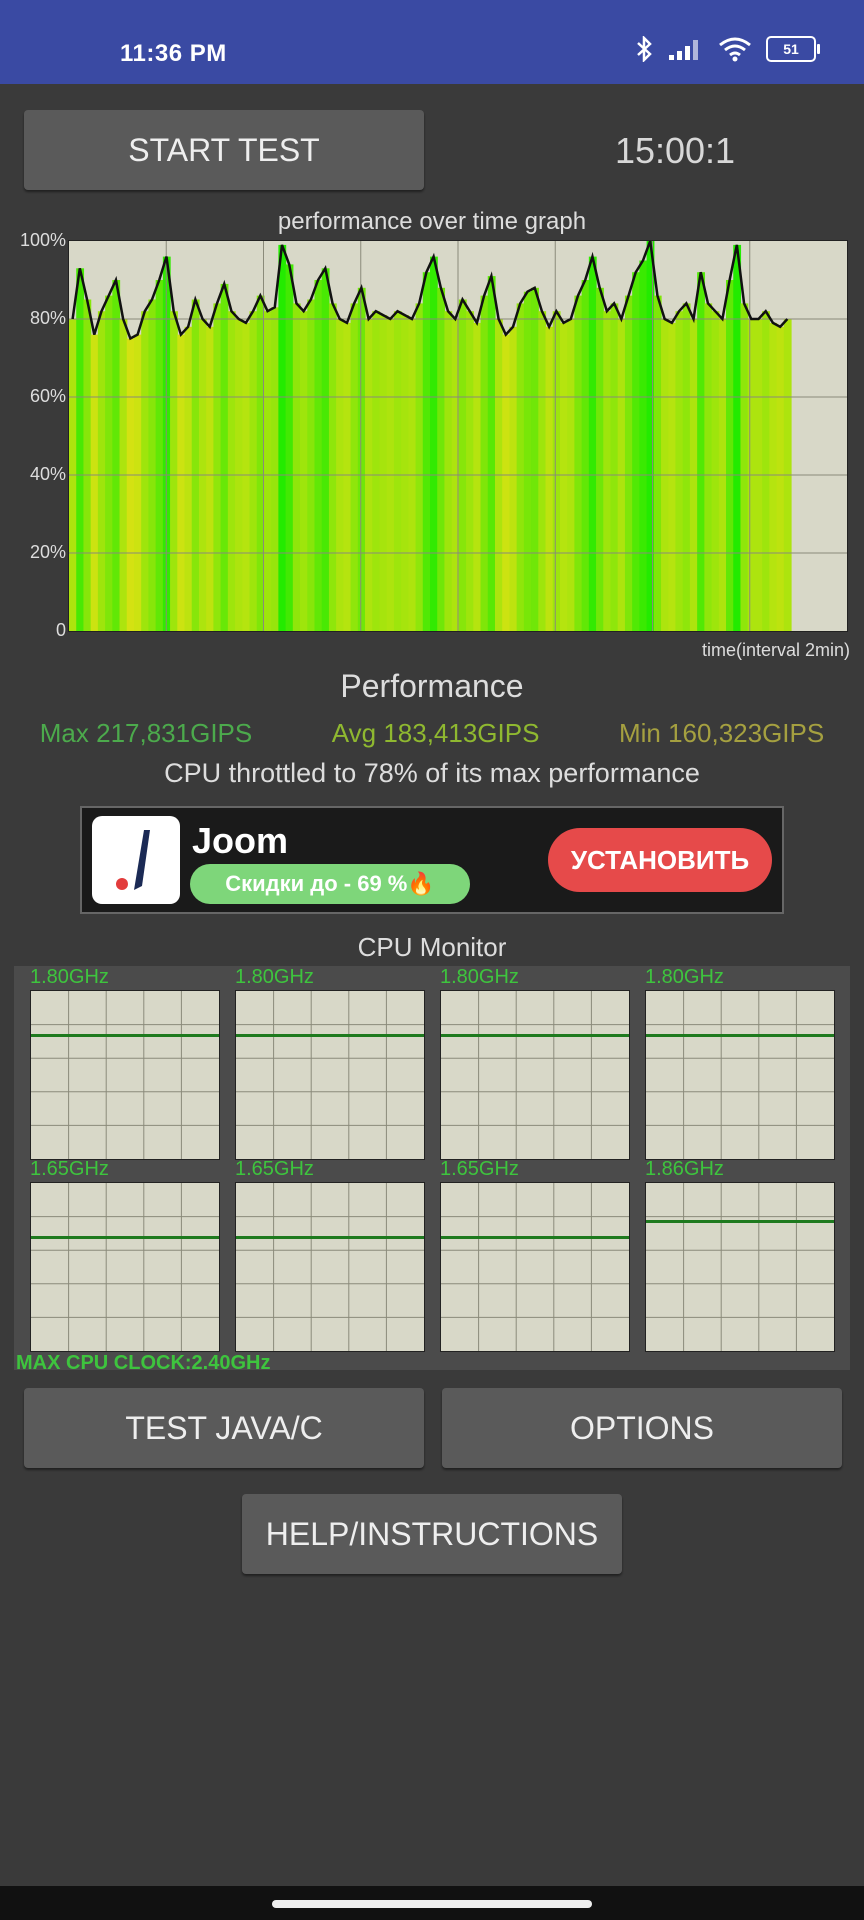  Describe the element at coordinates (146, 733) in the screenshot. I see `max-performance: Max 217,831GIPS` at that location.